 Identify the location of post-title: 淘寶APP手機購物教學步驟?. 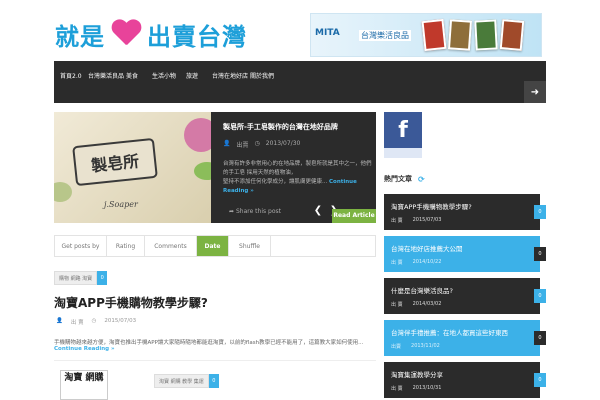
(131, 302).